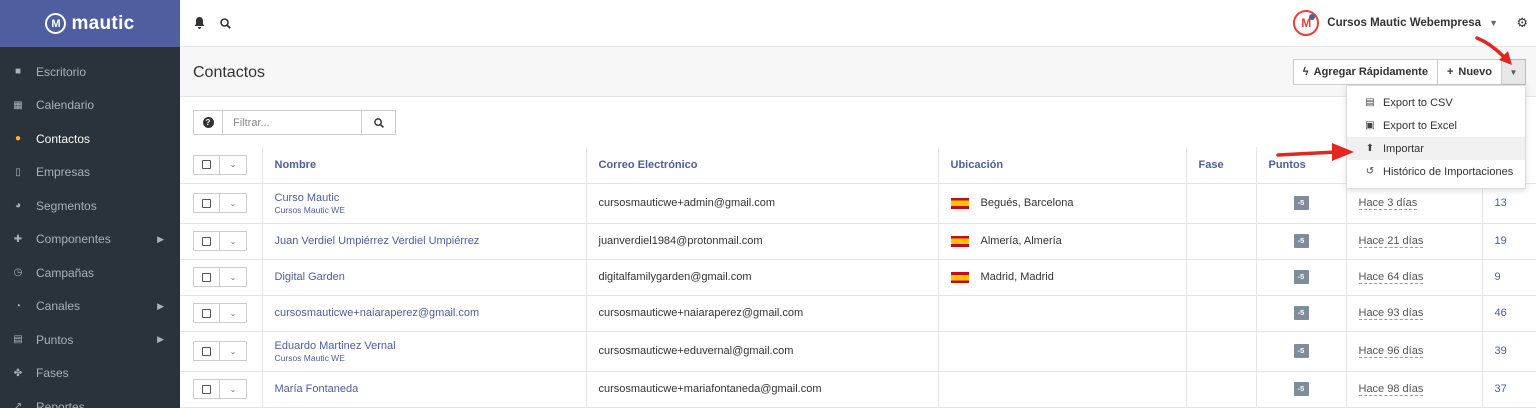 This screenshot has width=1536, height=408. Describe the element at coordinates (424, 313) in the screenshot. I see `contact-name-link: cursosmauticwe+naiaraperez@gmail.com` at that location.